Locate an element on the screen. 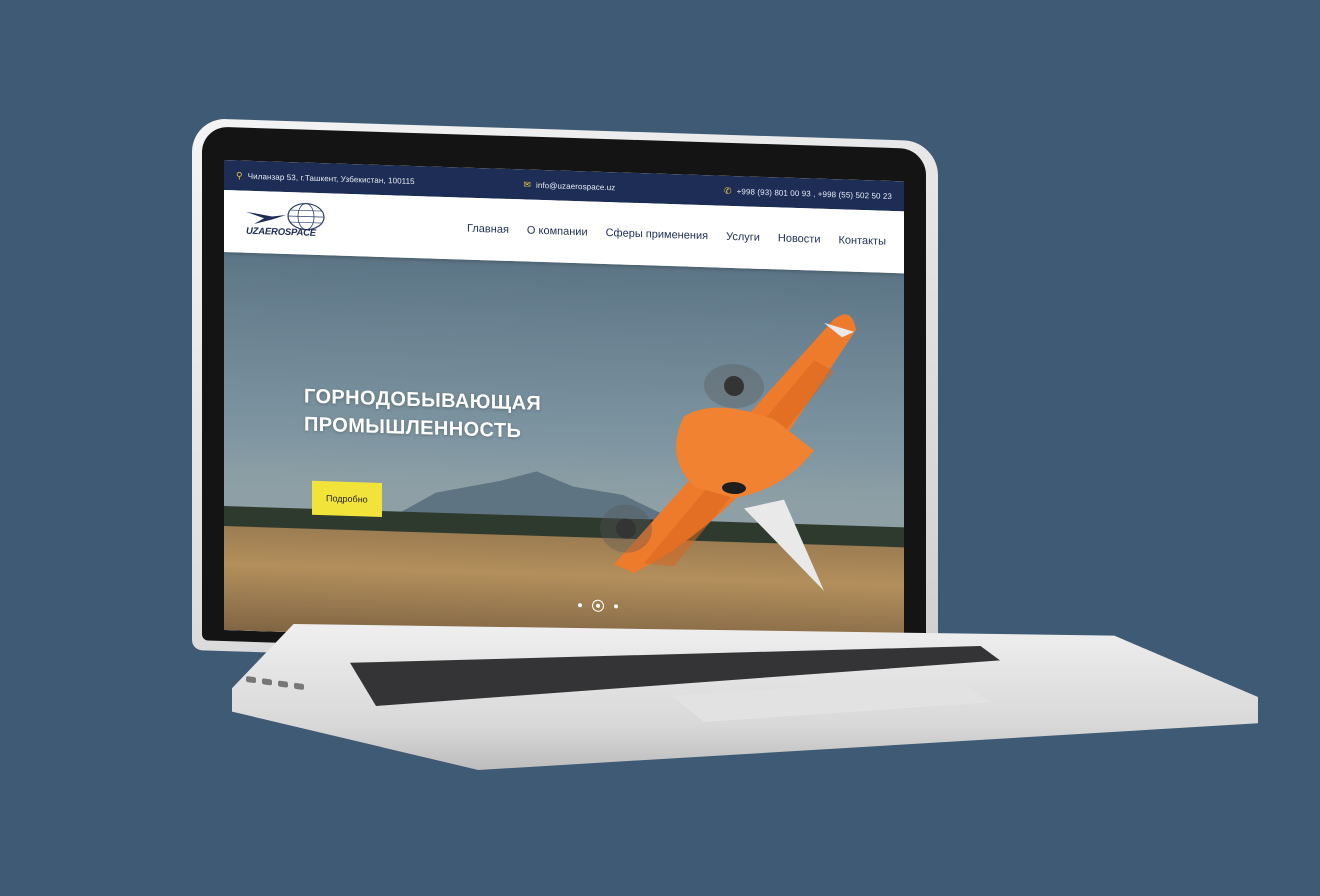  laptop-base is located at coordinates (745, 697).